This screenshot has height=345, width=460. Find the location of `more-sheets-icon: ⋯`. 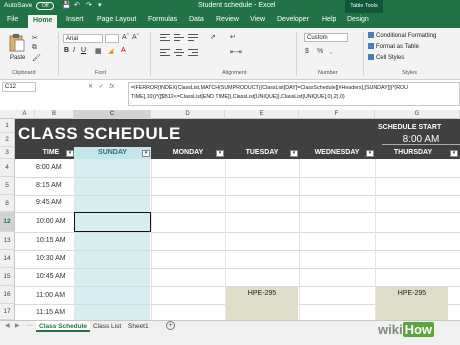

more-sheets-icon: ⋯ is located at coordinates (30, 325).